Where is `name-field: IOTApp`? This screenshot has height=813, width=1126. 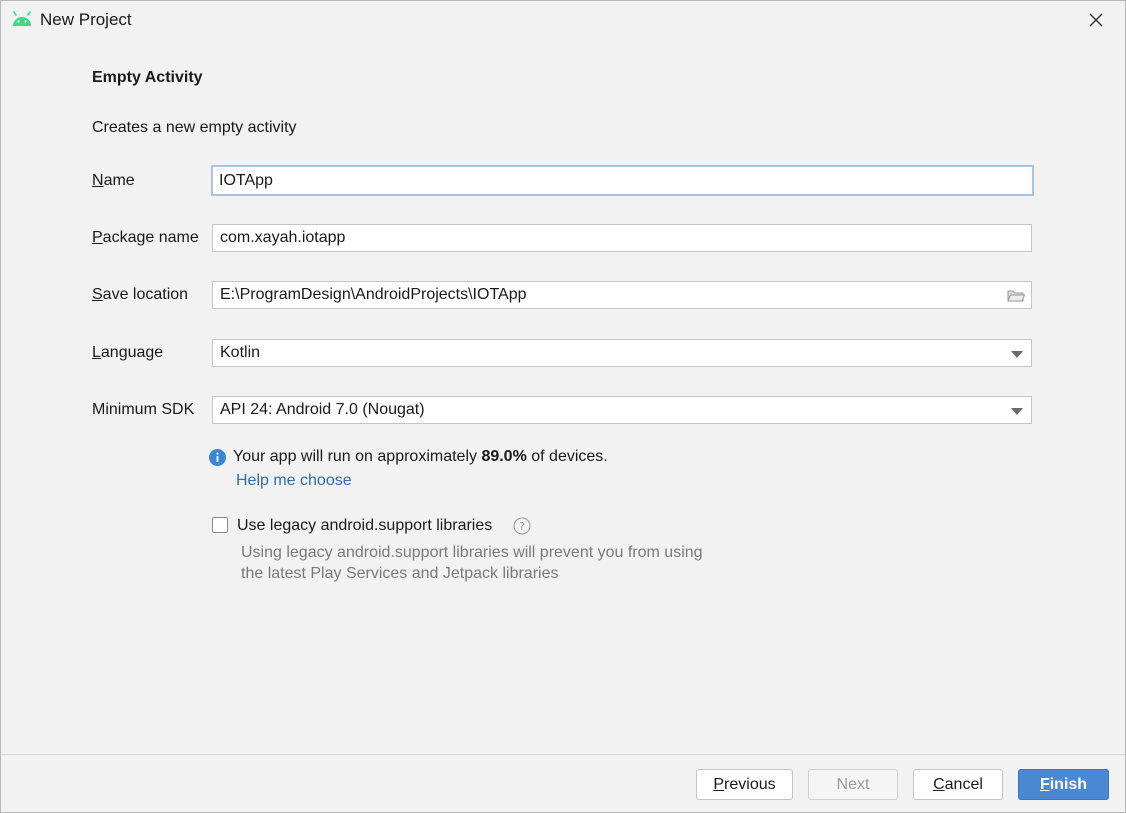 name-field: IOTApp is located at coordinates (622, 180).